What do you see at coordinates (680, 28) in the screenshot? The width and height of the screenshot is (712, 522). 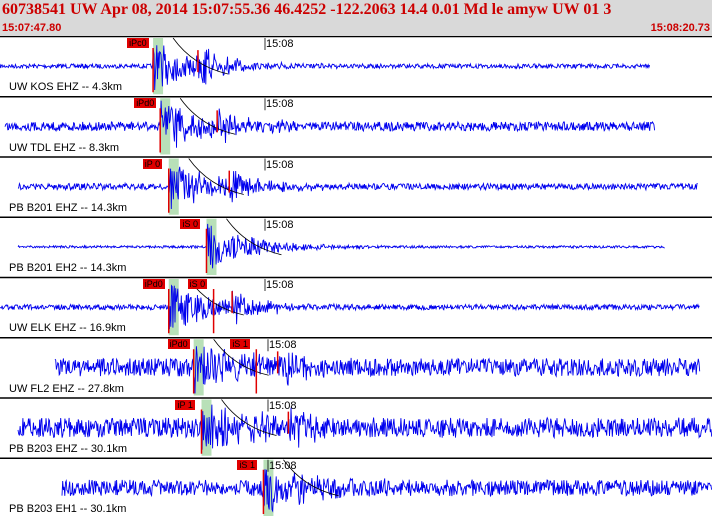 I see `end-time-label: 15:08:20.73` at bounding box center [680, 28].